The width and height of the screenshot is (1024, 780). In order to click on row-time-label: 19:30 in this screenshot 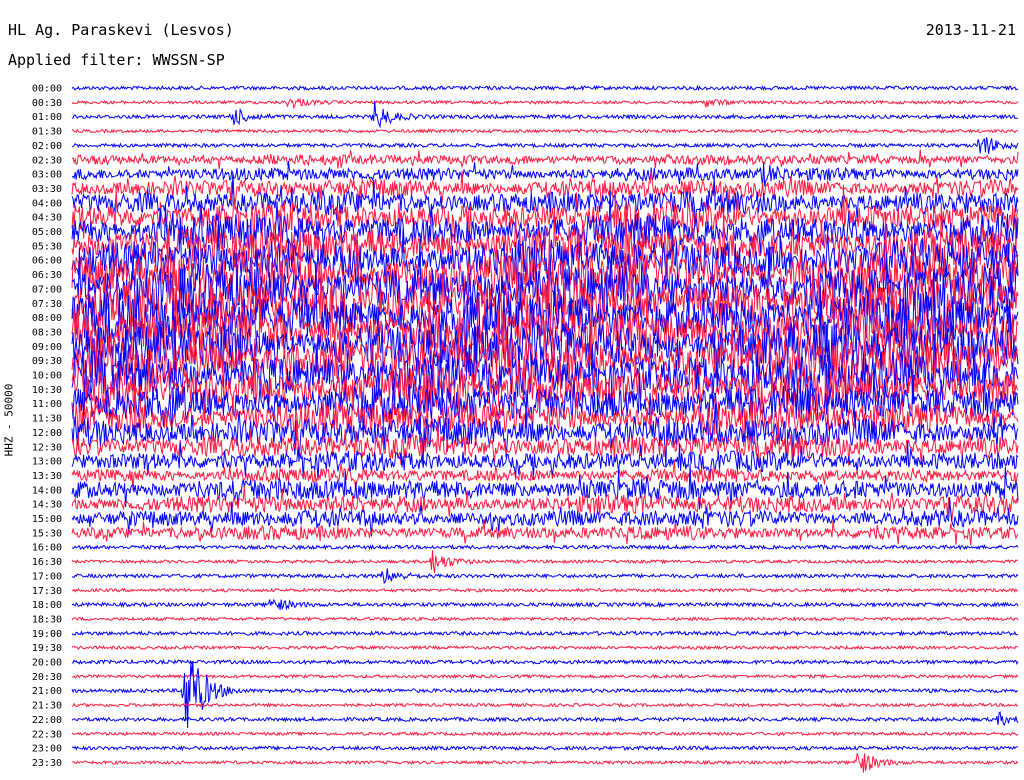, I will do `click(47, 648)`.